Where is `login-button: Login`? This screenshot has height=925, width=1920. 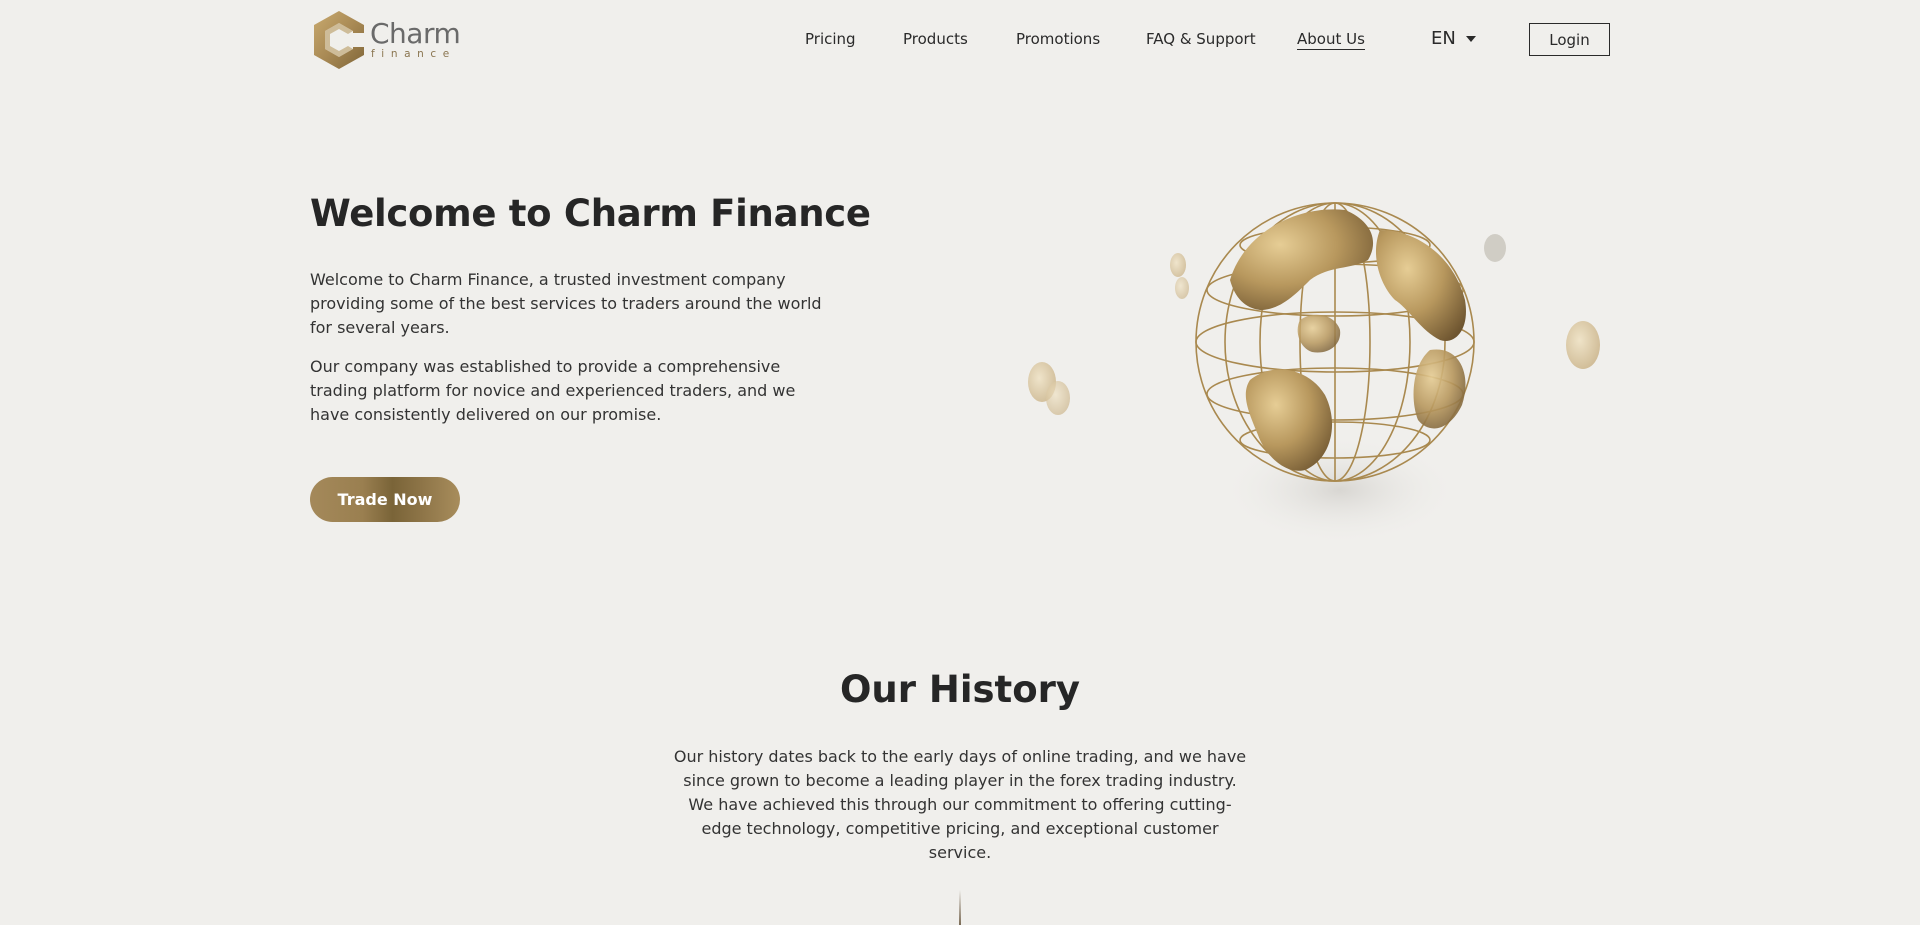 login-button: Login is located at coordinates (1569, 39).